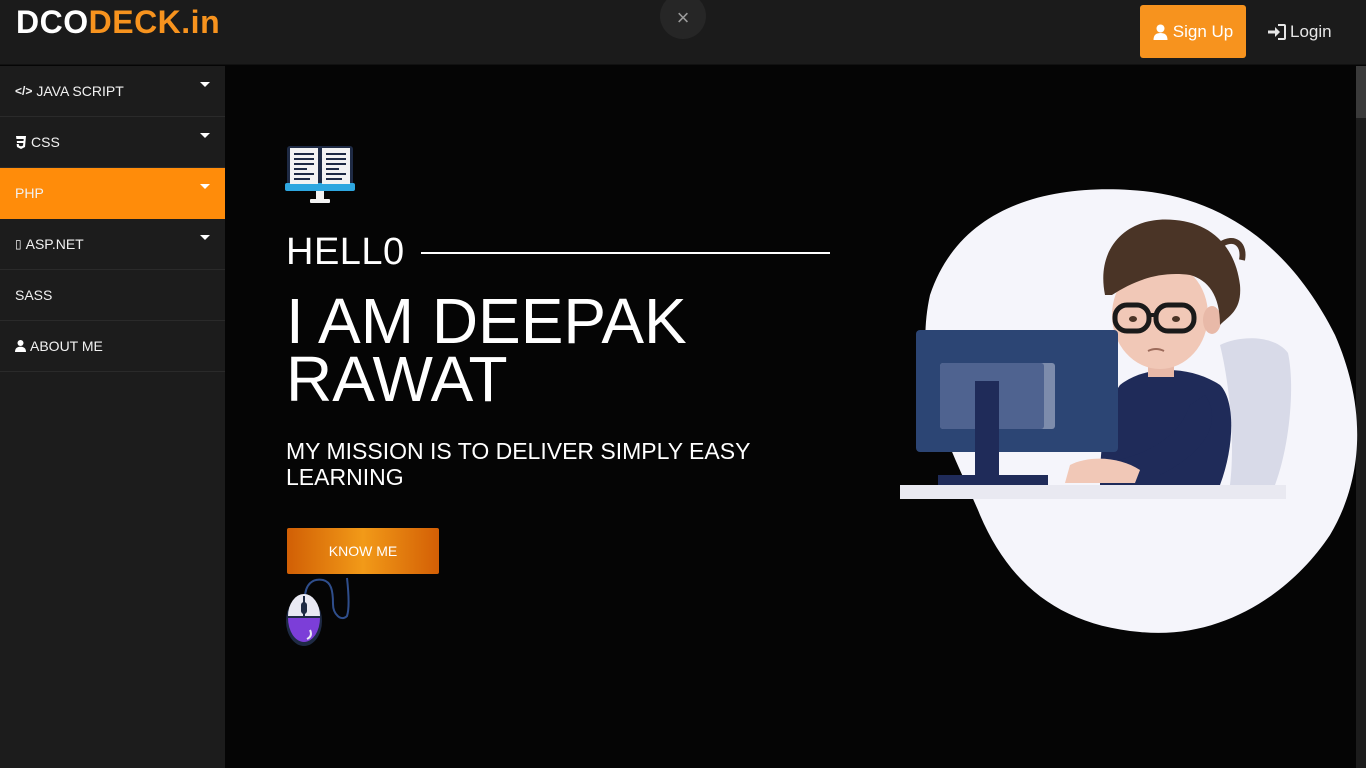  I want to click on sign-in-icon, so click(1277, 31).